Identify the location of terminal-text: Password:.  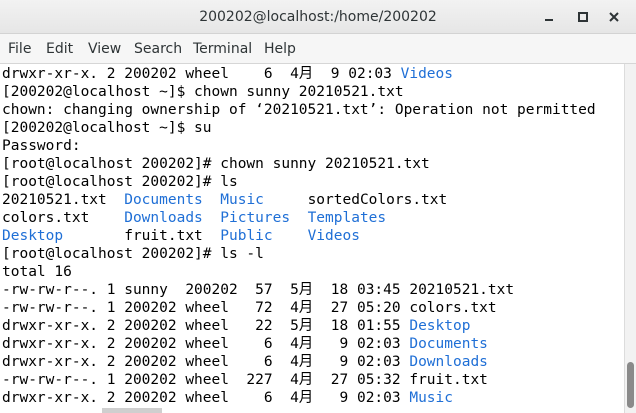
(41, 146).